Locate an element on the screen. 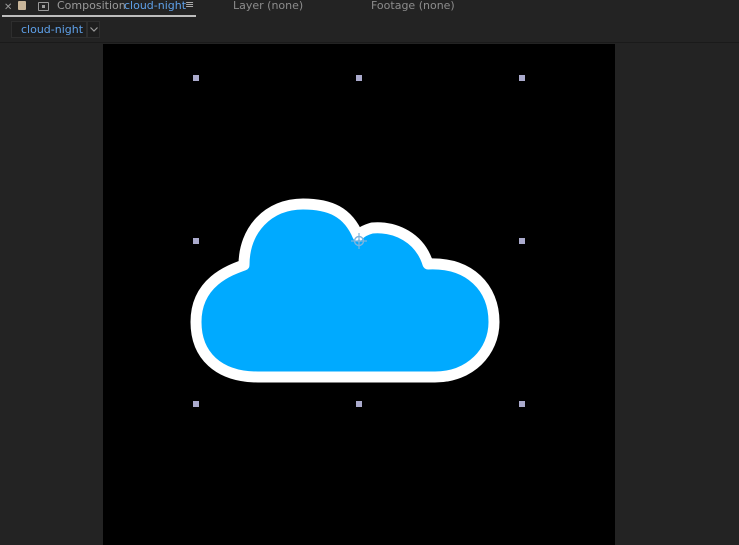  cloud-layer is located at coordinates (345, 290).